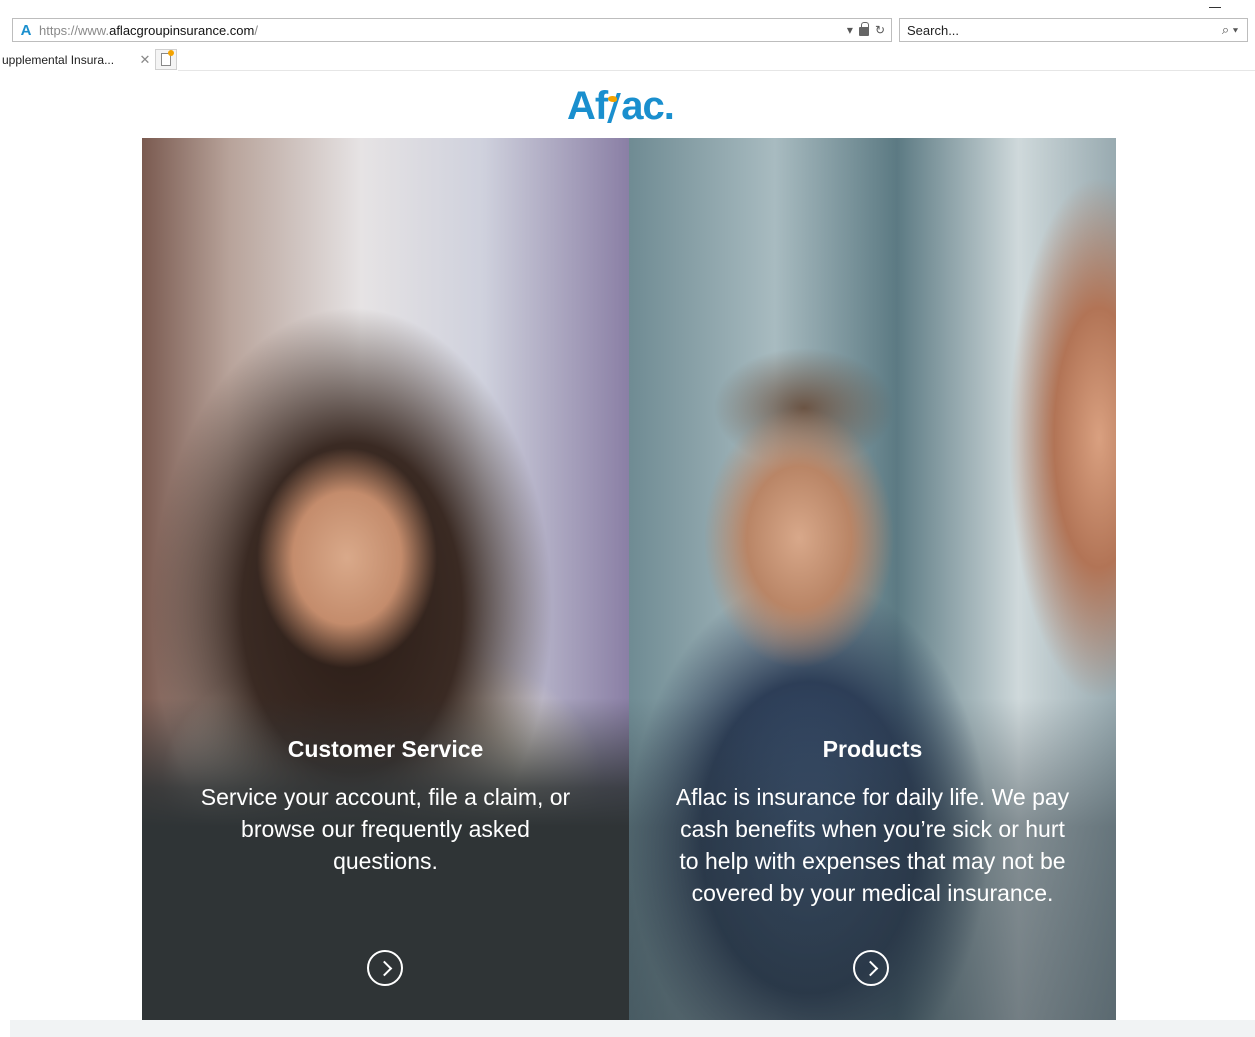  What do you see at coordinates (26, 30) in the screenshot?
I see `site-favicon-icon: A` at bounding box center [26, 30].